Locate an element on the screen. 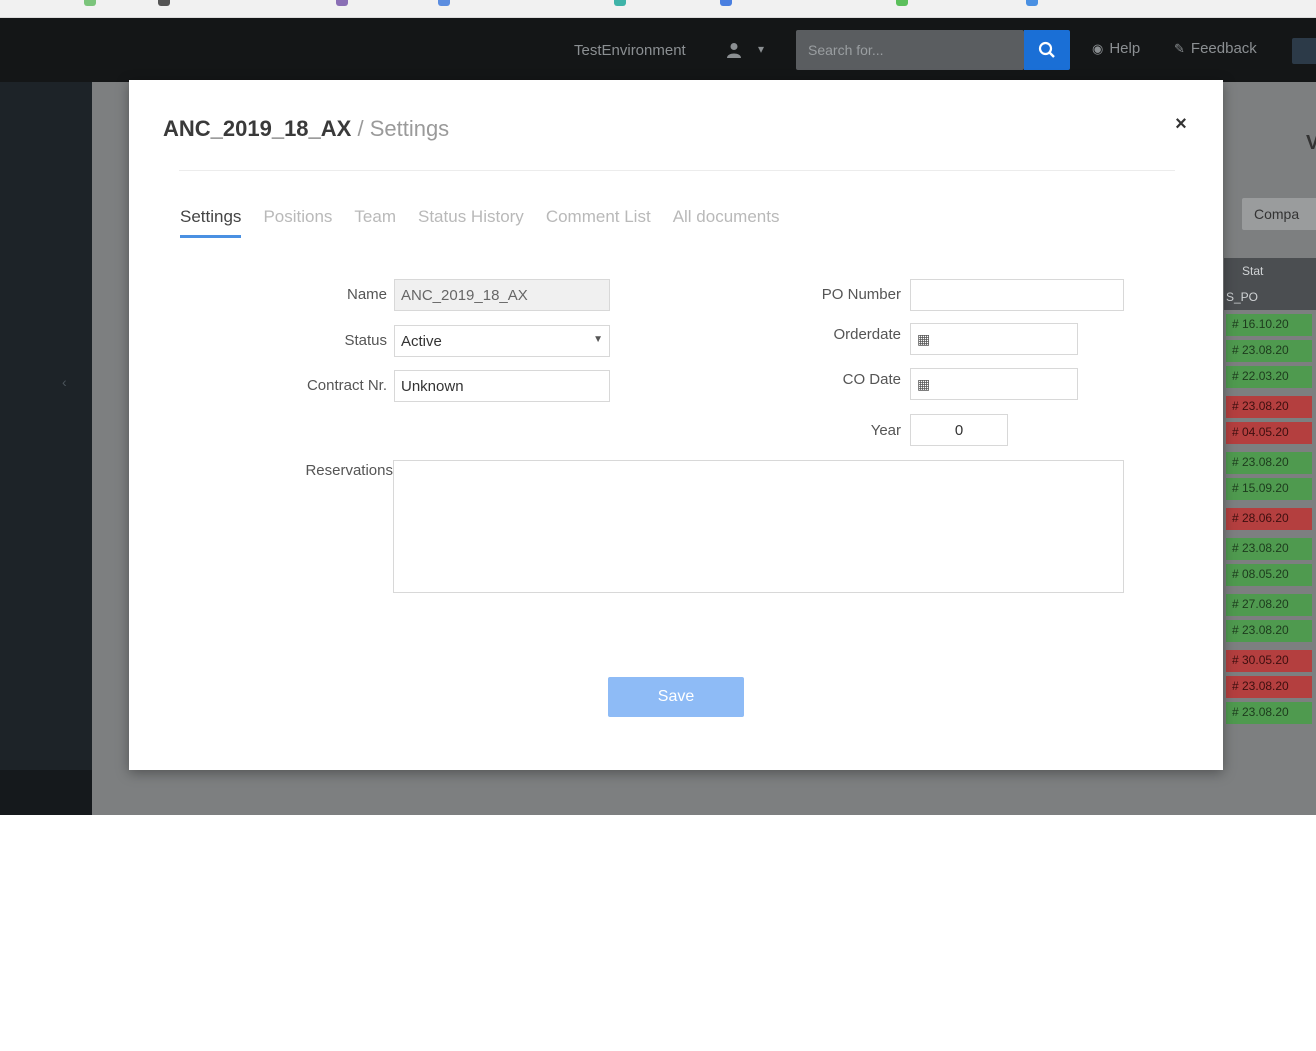 This screenshot has width=1316, height=1051. search-icon is located at coordinates (1046, 49).